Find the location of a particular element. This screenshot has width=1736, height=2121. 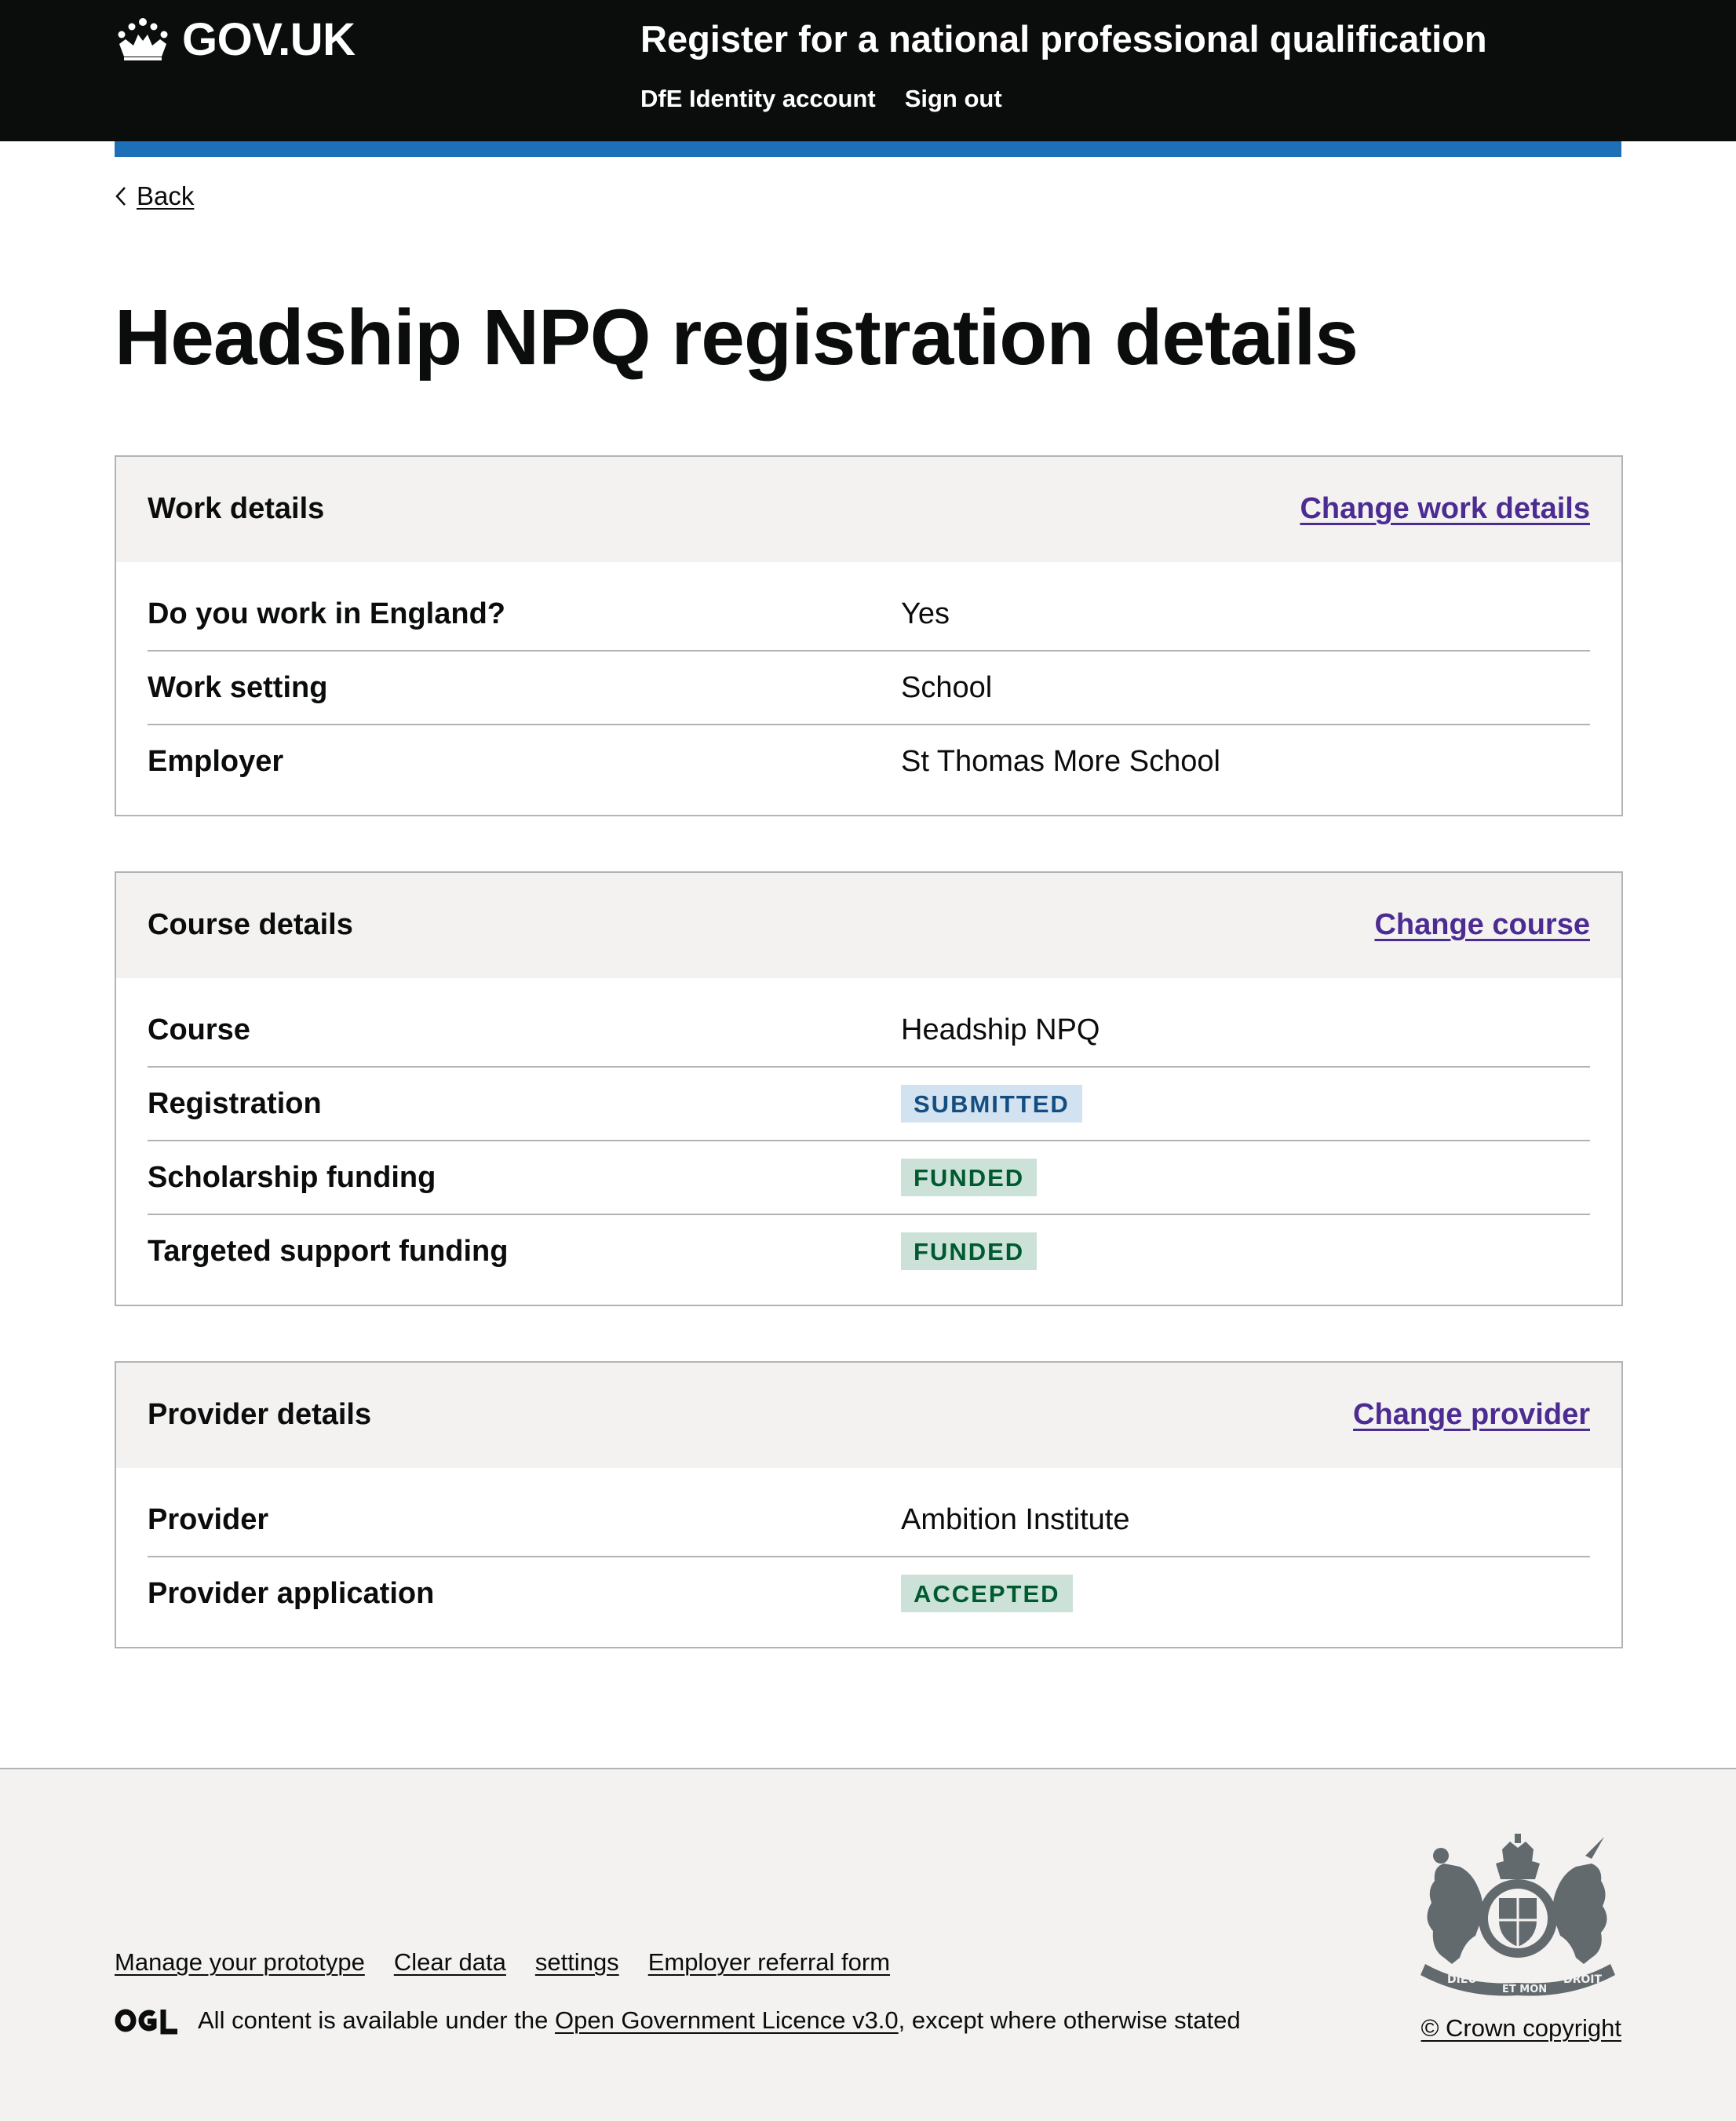

footer-link-employer-referral: Employer referral form is located at coordinates (769, 1963).